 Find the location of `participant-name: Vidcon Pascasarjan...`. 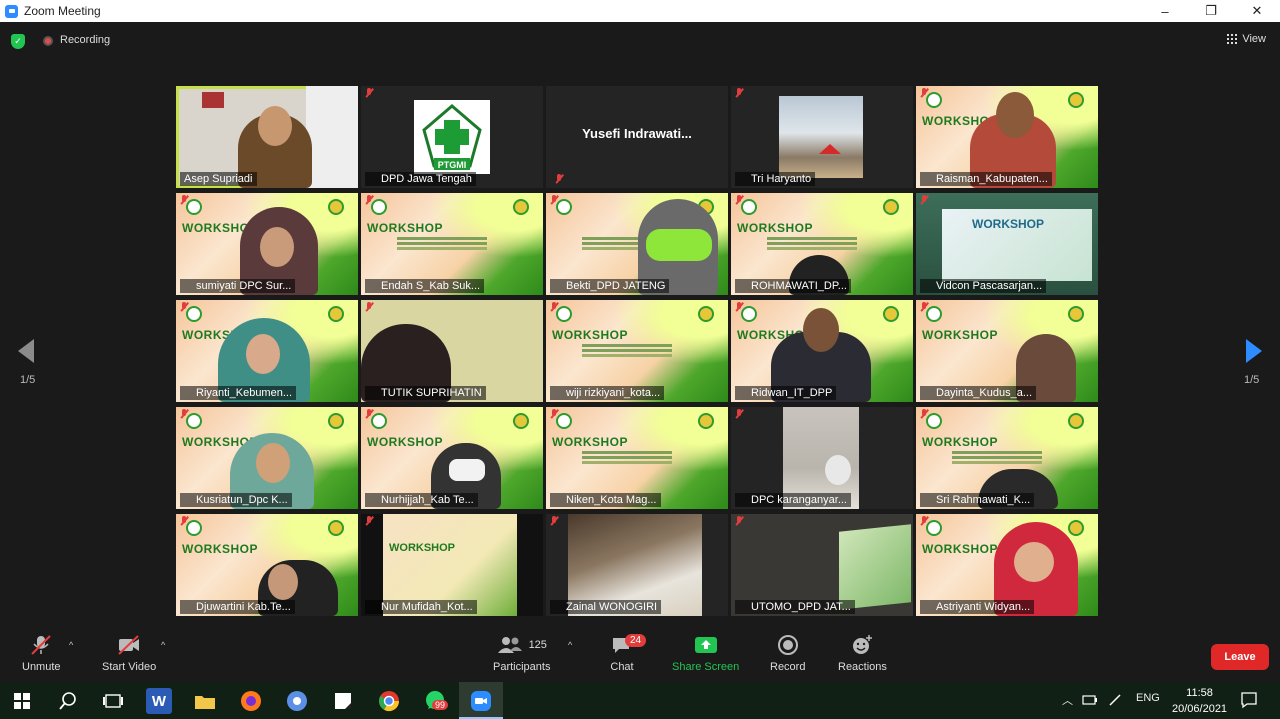

participant-name: Vidcon Pascasarjan... is located at coordinates (983, 286).